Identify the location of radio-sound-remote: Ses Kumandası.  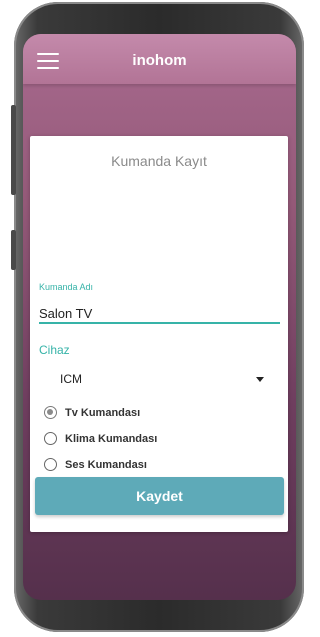
(95, 464).